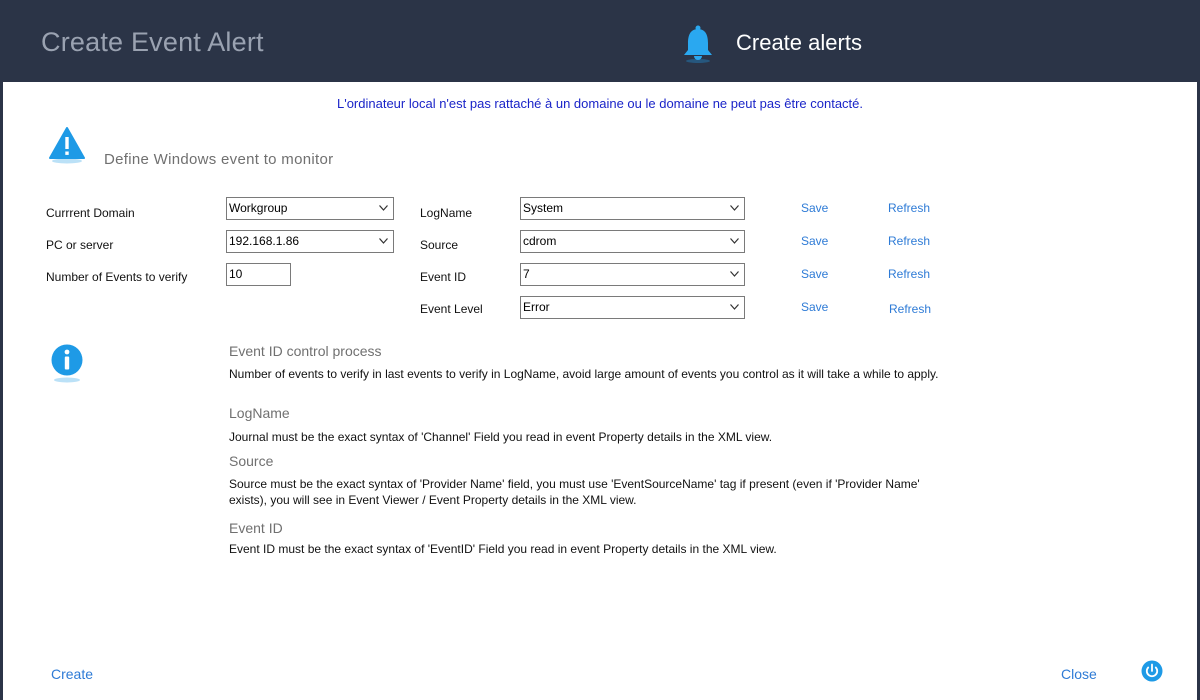 The height and width of the screenshot is (700, 1200). I want to click on current-domain-label: Currrent Domain, so click(90, 213).